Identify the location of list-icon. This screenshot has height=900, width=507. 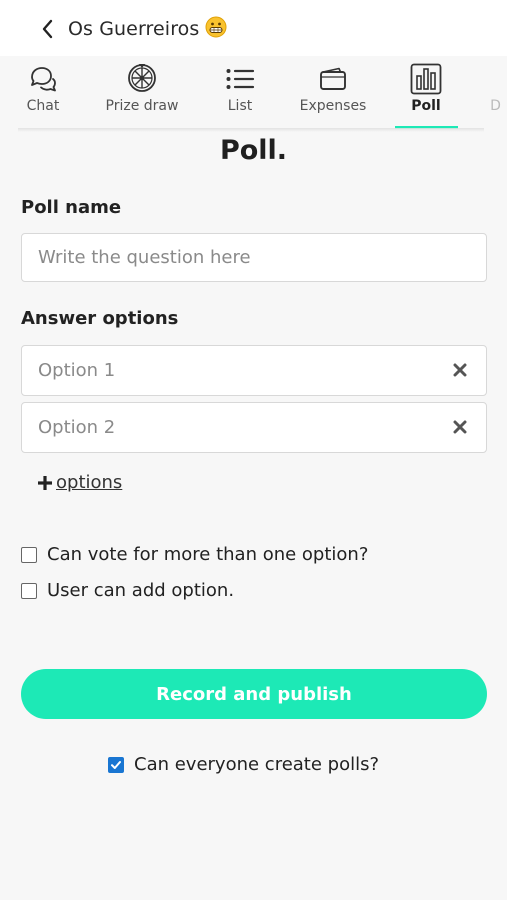
(240, 79).